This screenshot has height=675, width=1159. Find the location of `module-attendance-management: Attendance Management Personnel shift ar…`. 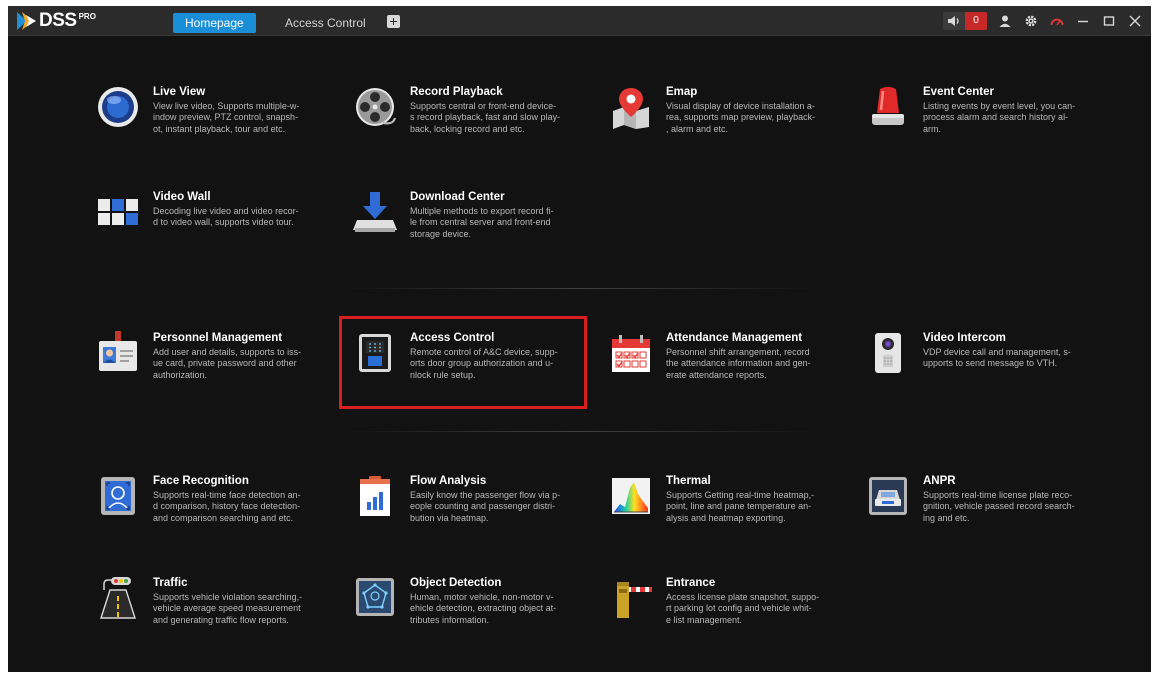

module-attendance-management: Attendance Management Personnel shift ar… is located at coordinates (729, 371).